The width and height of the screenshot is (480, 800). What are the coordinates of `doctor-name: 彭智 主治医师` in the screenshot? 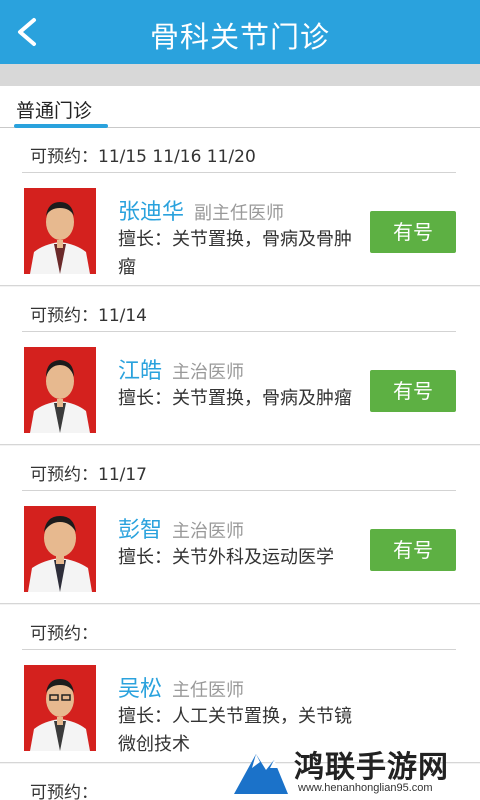 It's located at (181, 530).